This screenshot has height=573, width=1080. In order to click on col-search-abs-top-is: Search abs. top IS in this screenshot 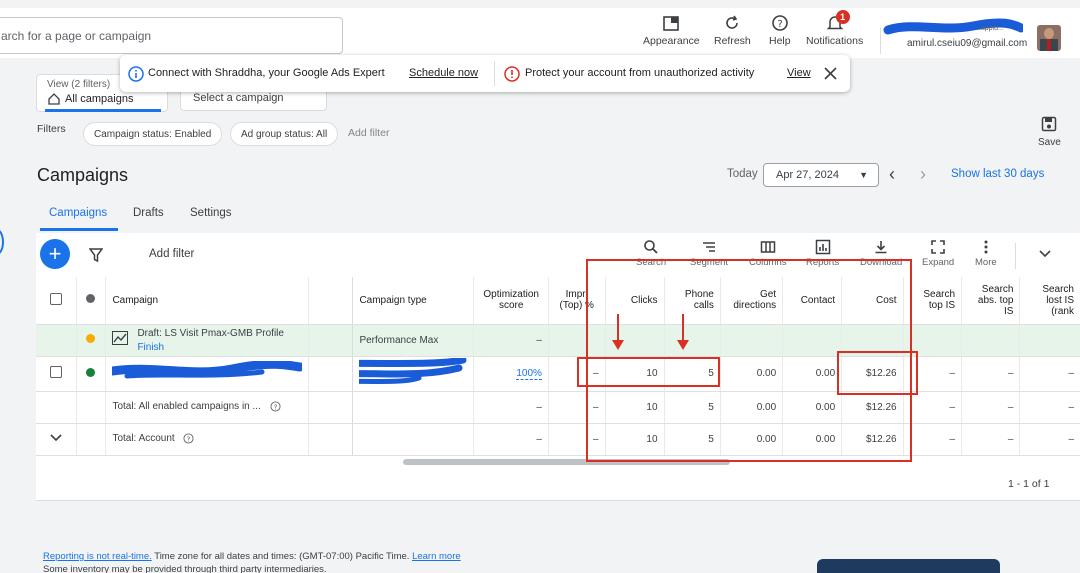, I will do `click(991, 301)`.